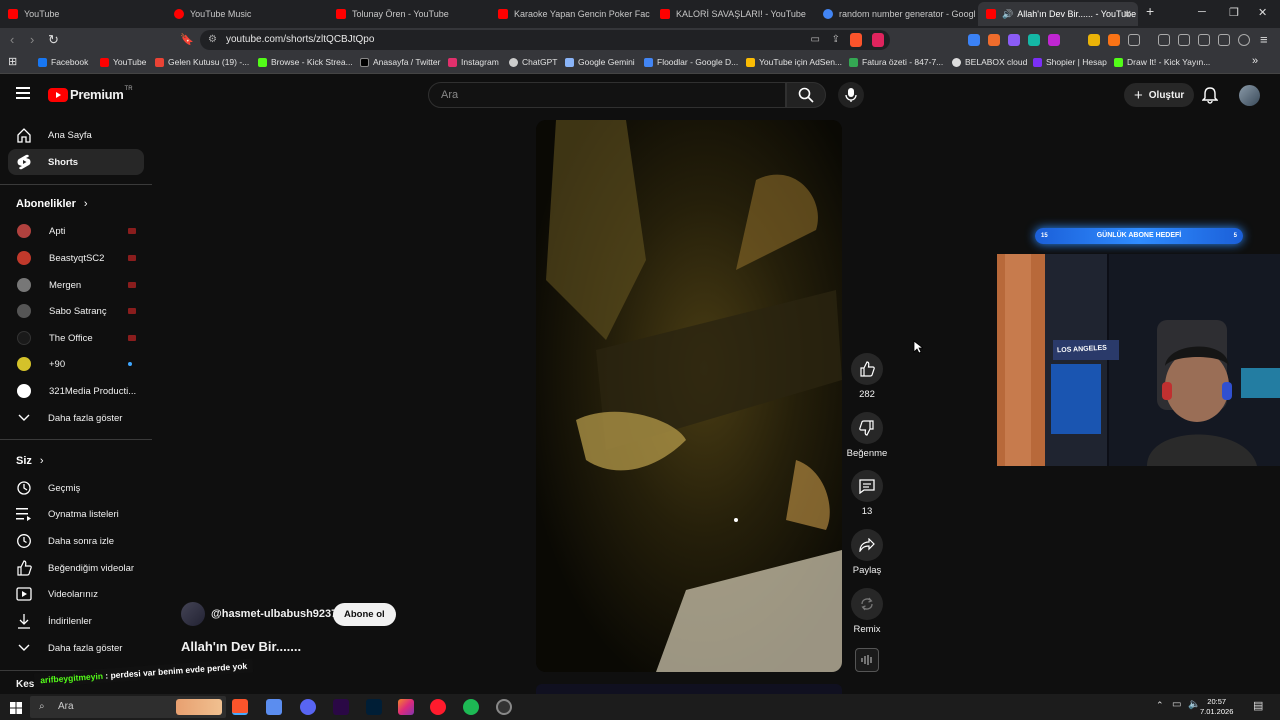 This screenshot has height=720, width=1280. I want to click on sidebar-item-shorts: Shorts, so click(76, 162).